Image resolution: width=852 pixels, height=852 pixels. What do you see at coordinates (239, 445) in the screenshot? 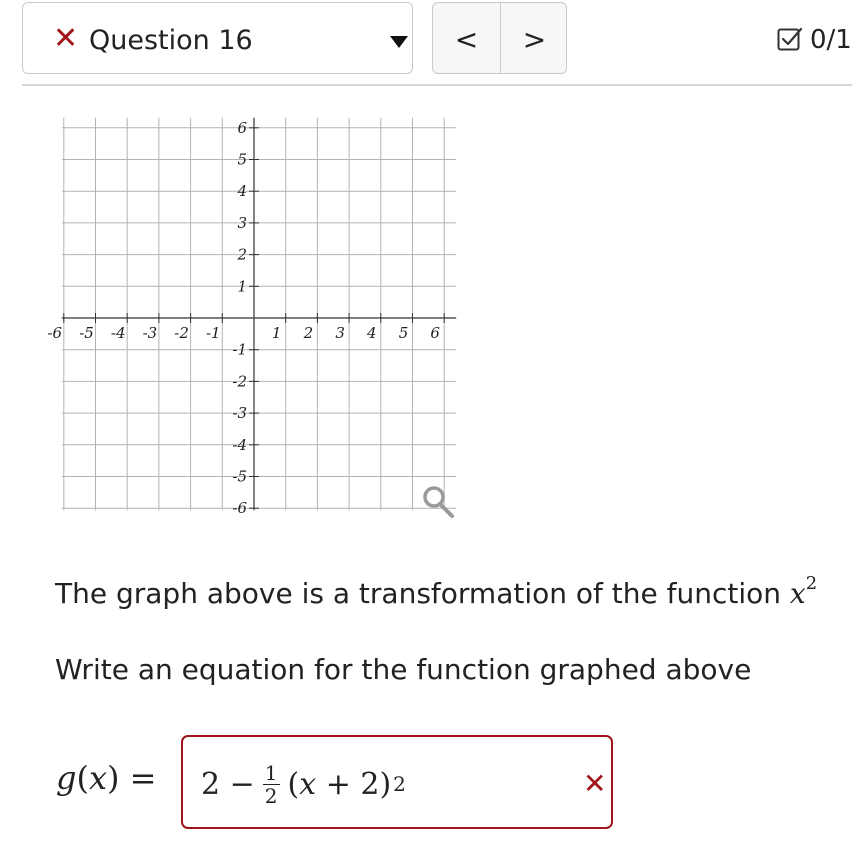
I see `y-tick-label: -4` at bounding box center [239, 445].